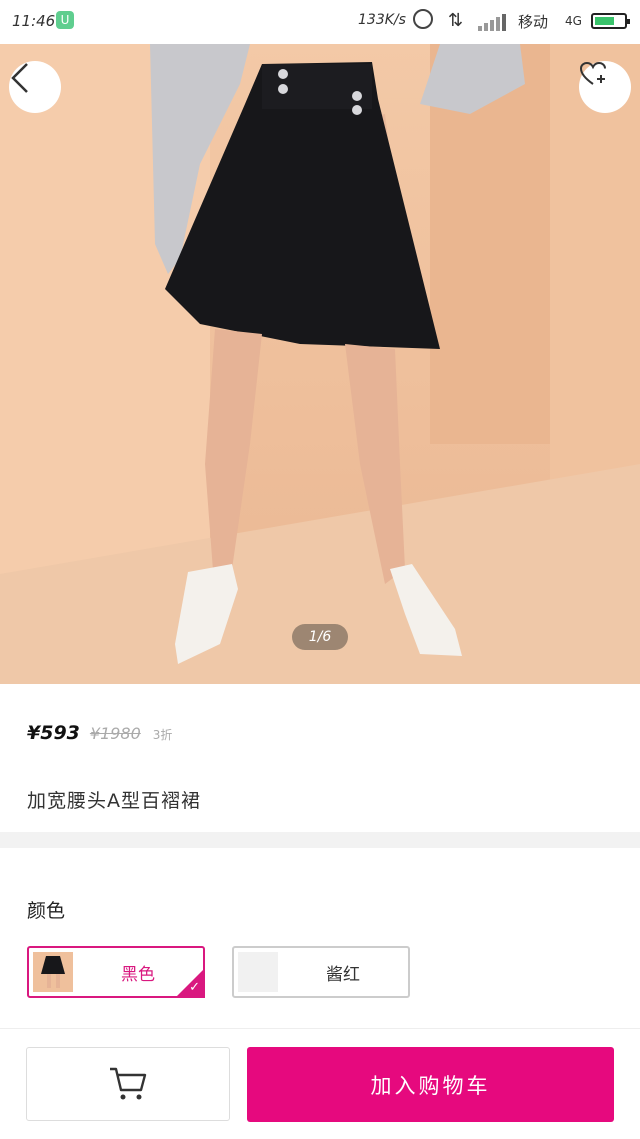 The image size is (640, 1139). Describe the element at coordinates (320, 22) in the screenshot. I see `status-bar: 11:46 U 133K/s ⇅ 移动 4G` at that location.